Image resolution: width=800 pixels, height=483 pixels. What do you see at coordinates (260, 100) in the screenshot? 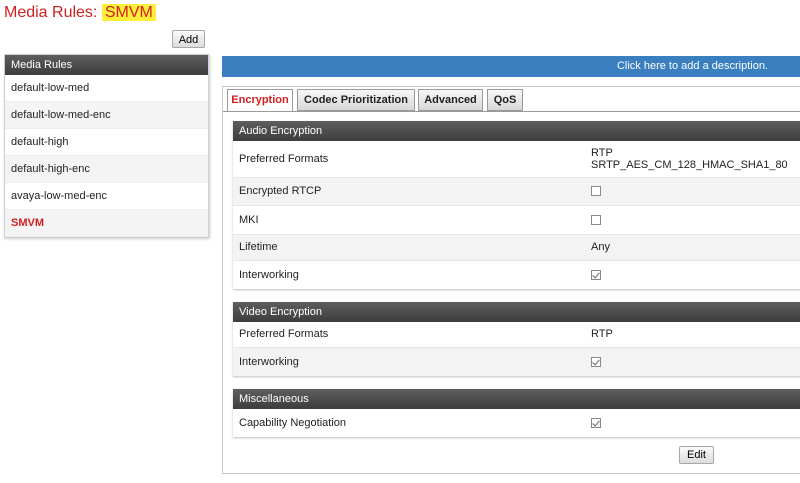
I see `tab-encryption: Encryption` at bounding box center [260, 100].